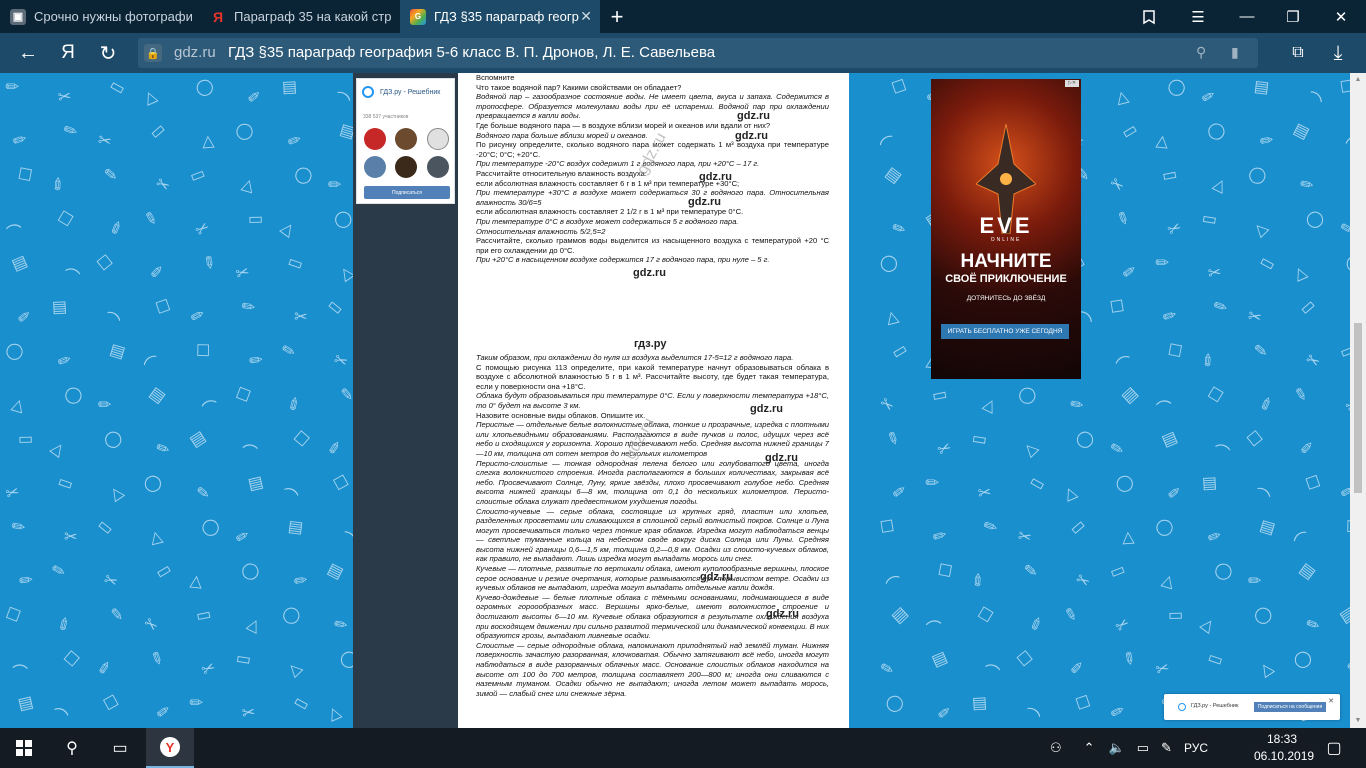 The width and height of the screenshot is (1366, 768). What do you see at coordinates (1358, 721) in the screenshot?
I see `scroll-down-icon: ▼` at bounding box center [1358, 721].